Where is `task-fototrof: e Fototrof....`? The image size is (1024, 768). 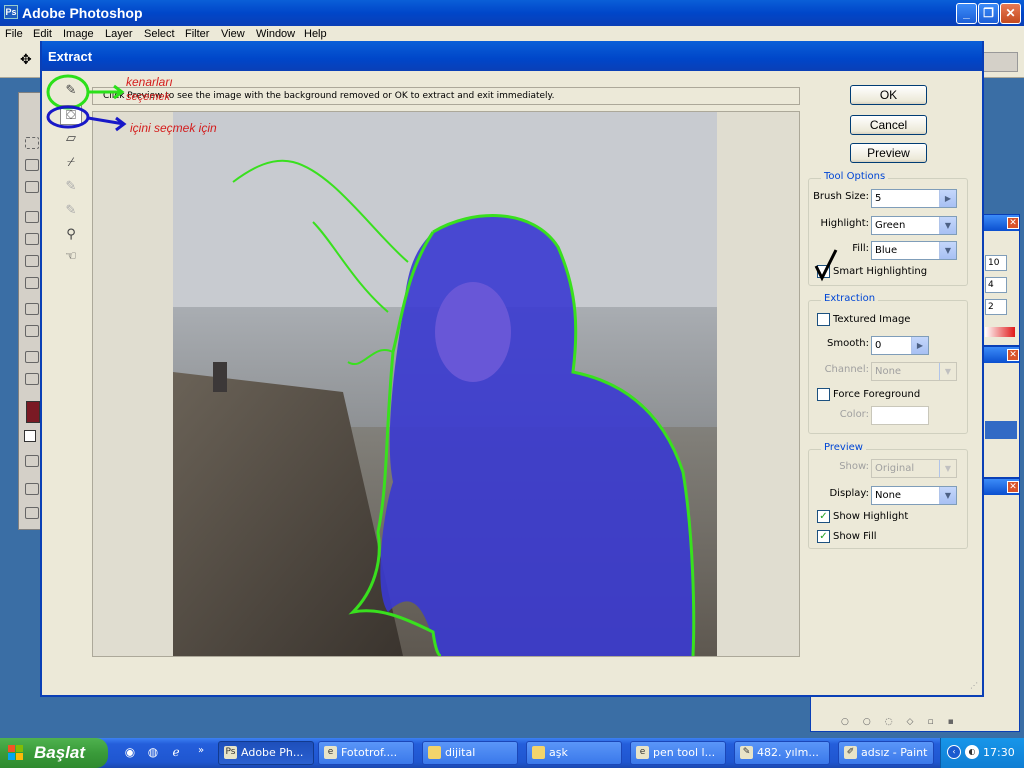 task-fototrof: e Fototrof.... is located at coordinates (366, 753).